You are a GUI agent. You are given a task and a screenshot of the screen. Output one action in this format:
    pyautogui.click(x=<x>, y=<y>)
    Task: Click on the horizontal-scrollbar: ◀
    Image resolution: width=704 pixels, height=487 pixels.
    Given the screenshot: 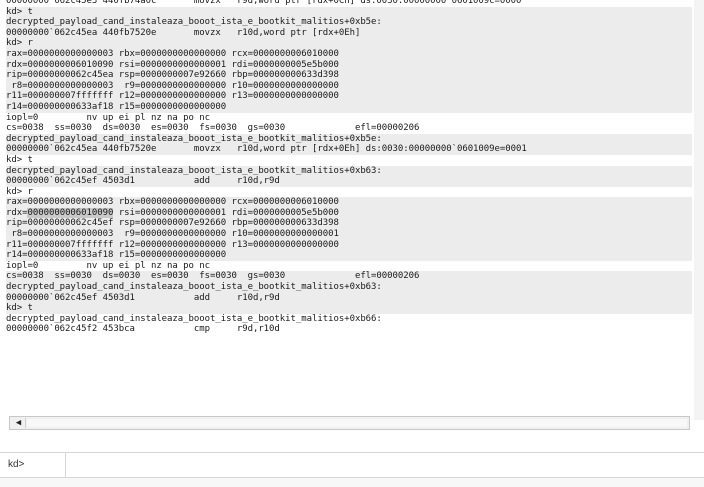 What is the action you would take?
    pyautogui.click(x=349, y=423)
    